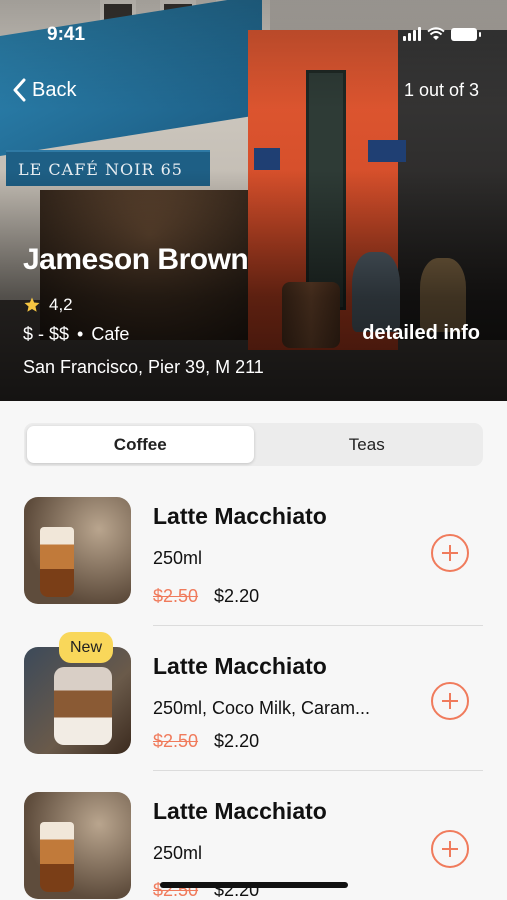  What do you see at coordinates (441, 90) in the screenshot?
I see `image-pager: 1 out of 3` at bounding box center [441, 90].